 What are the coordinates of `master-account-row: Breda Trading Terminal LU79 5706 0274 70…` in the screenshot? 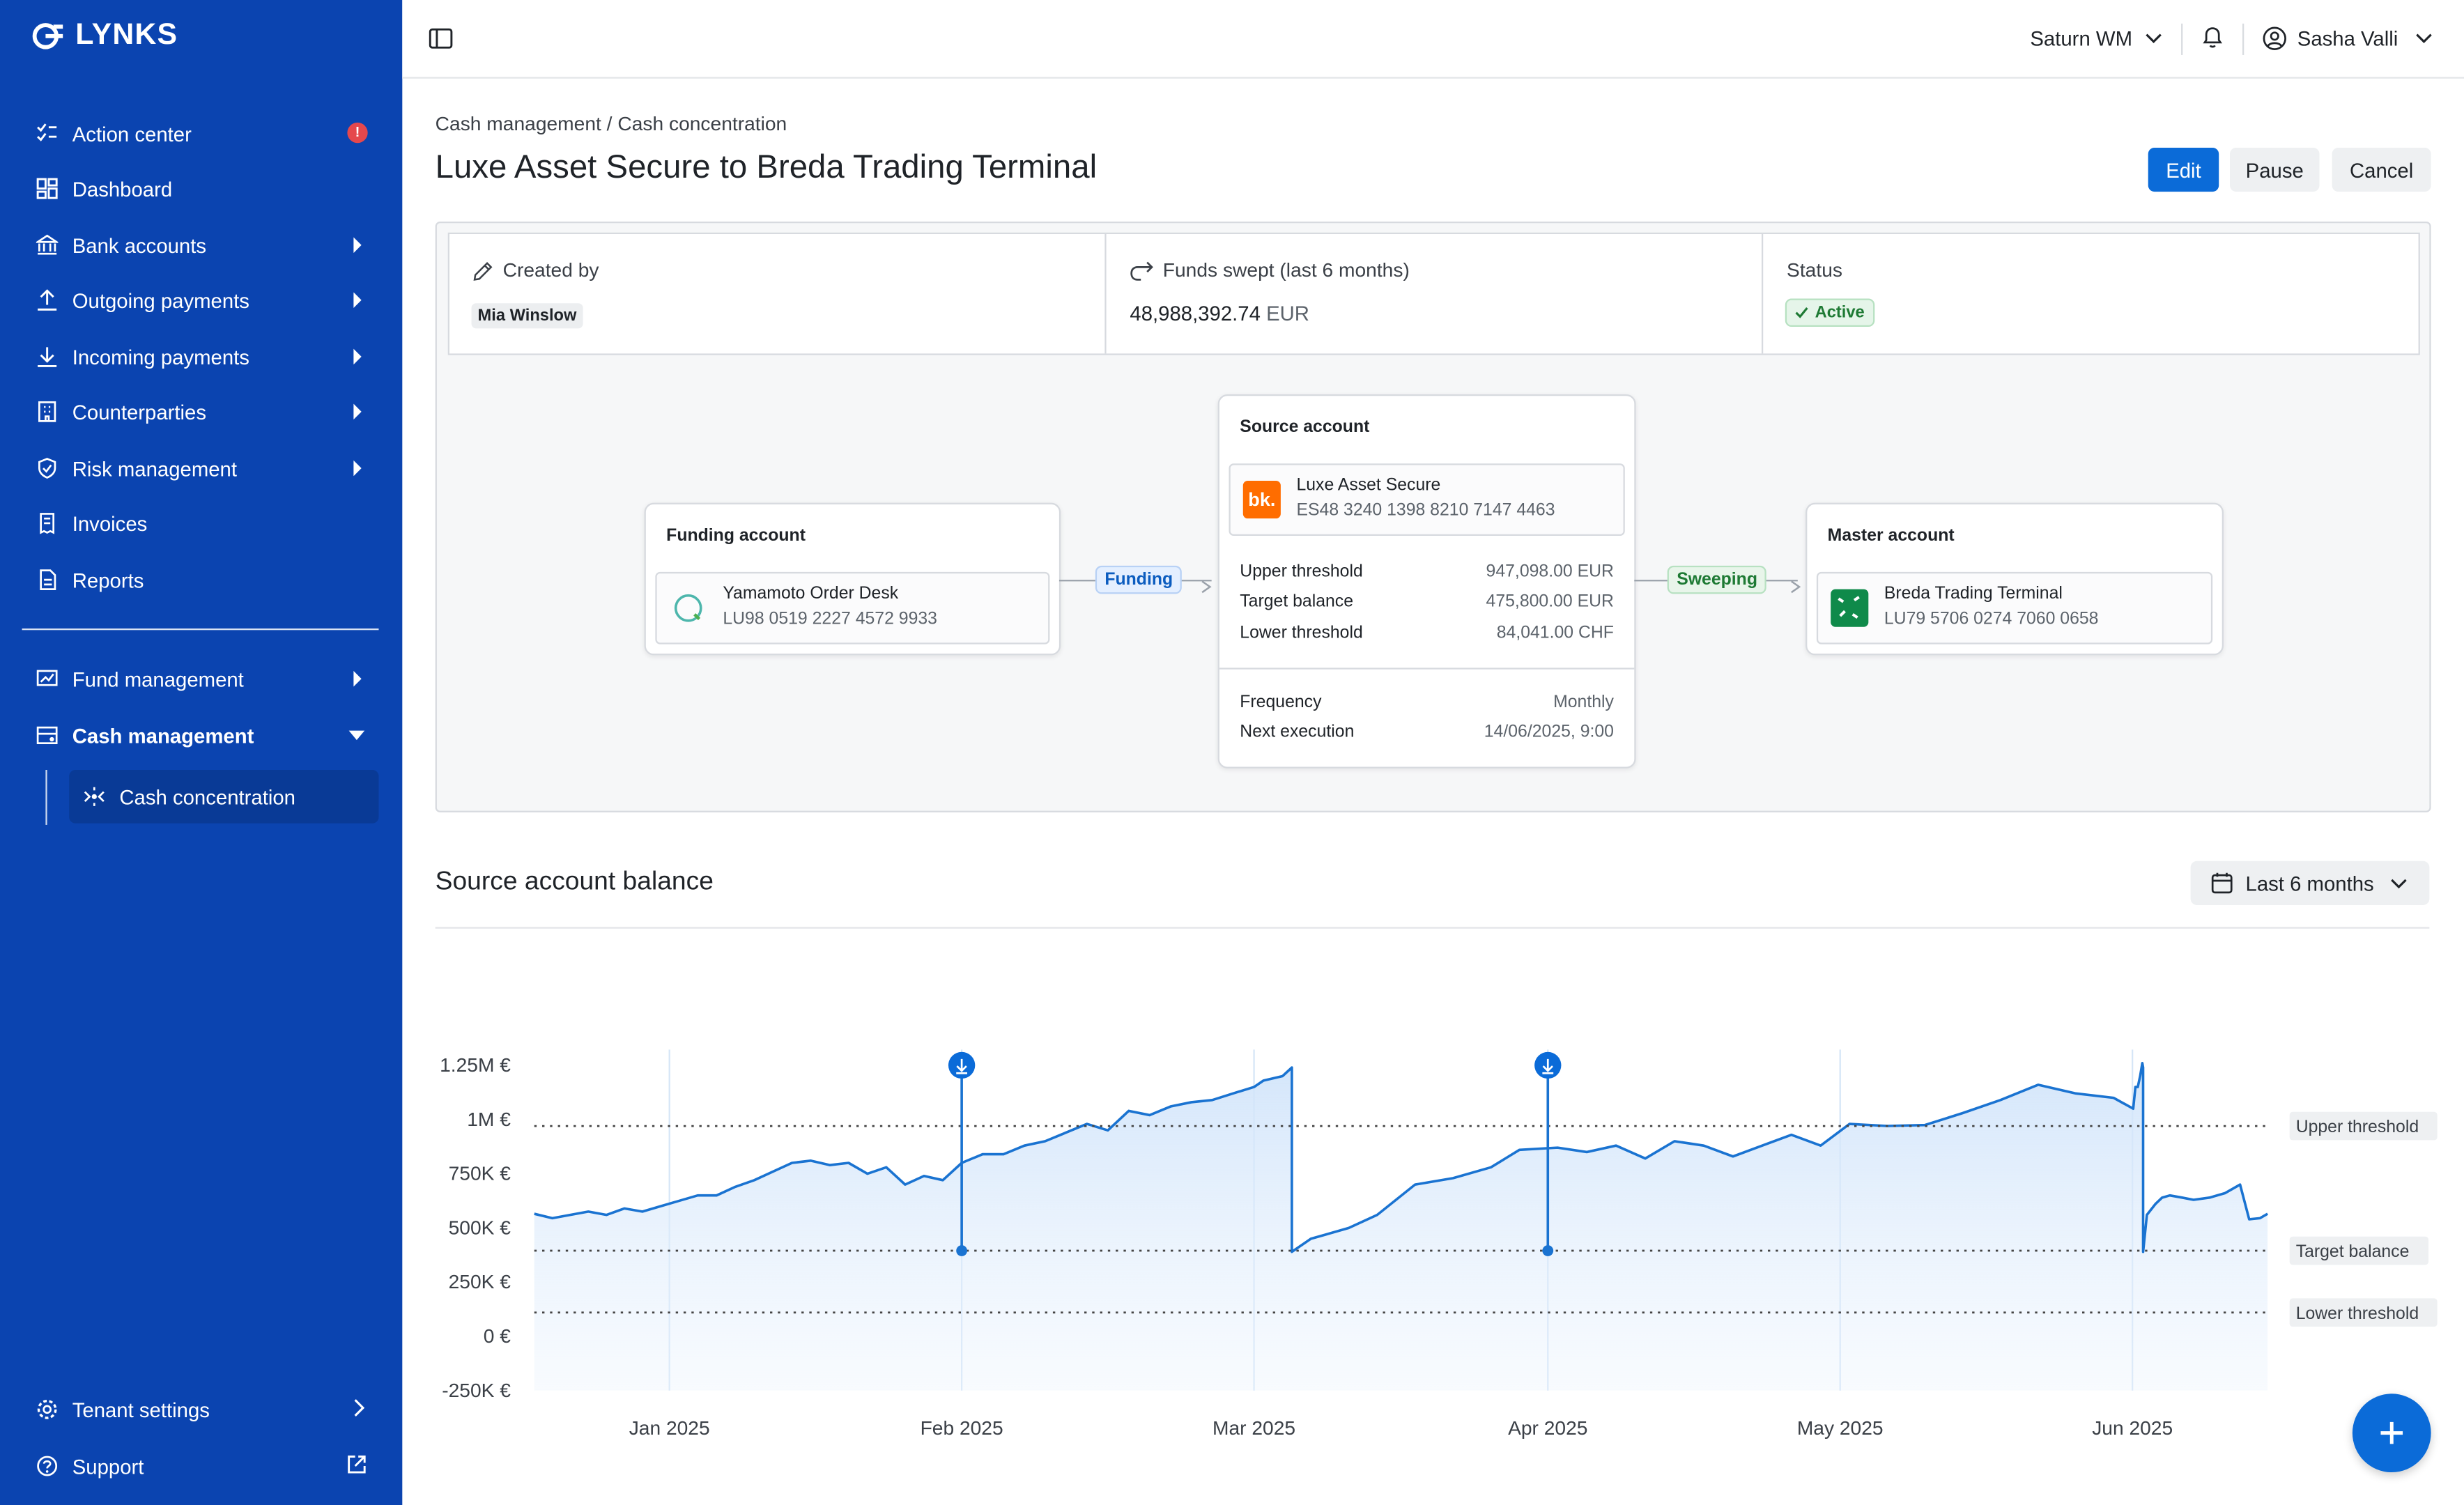 It's located at (2014, 608).